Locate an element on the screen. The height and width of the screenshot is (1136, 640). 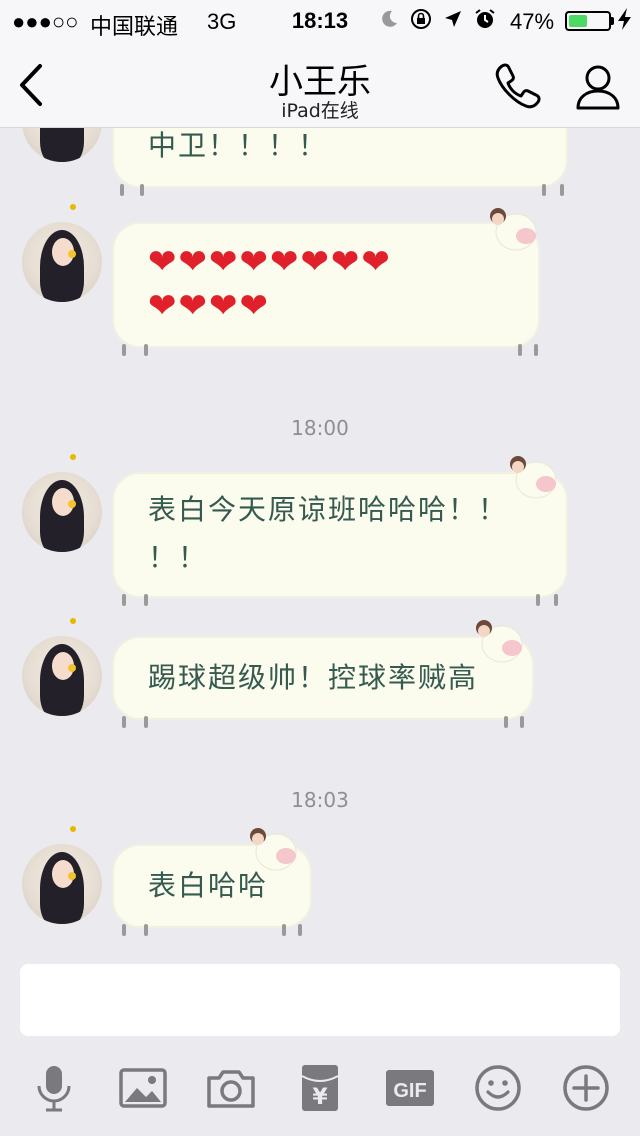
heart-emoji-line: ❤❤❤❤❤❤❤❤ is located at coordinates (270, 262).